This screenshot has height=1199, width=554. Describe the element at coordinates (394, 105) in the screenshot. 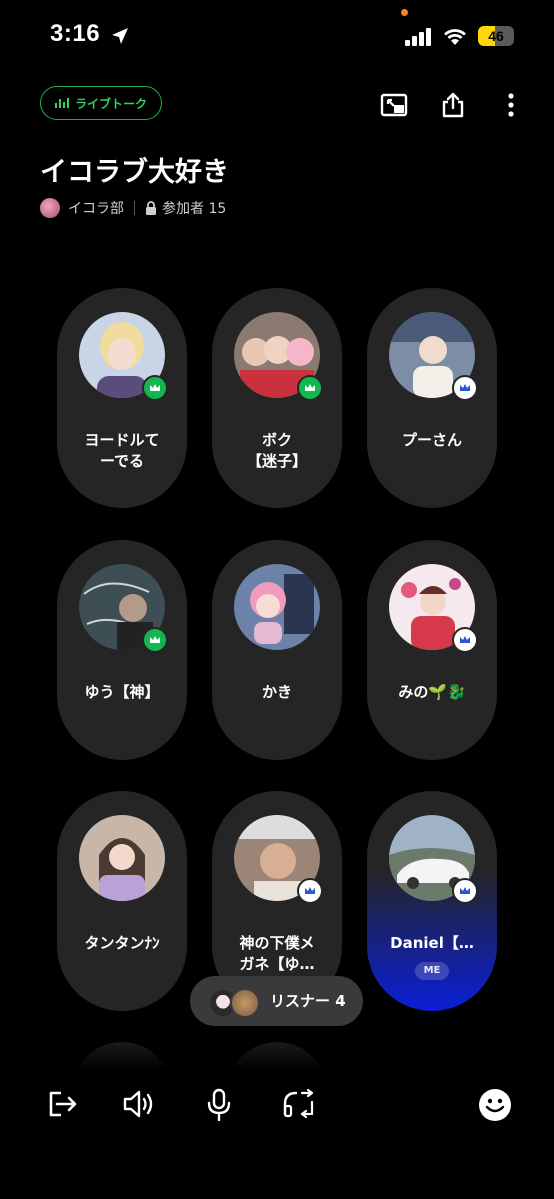

I see `pip-icon` at that location.